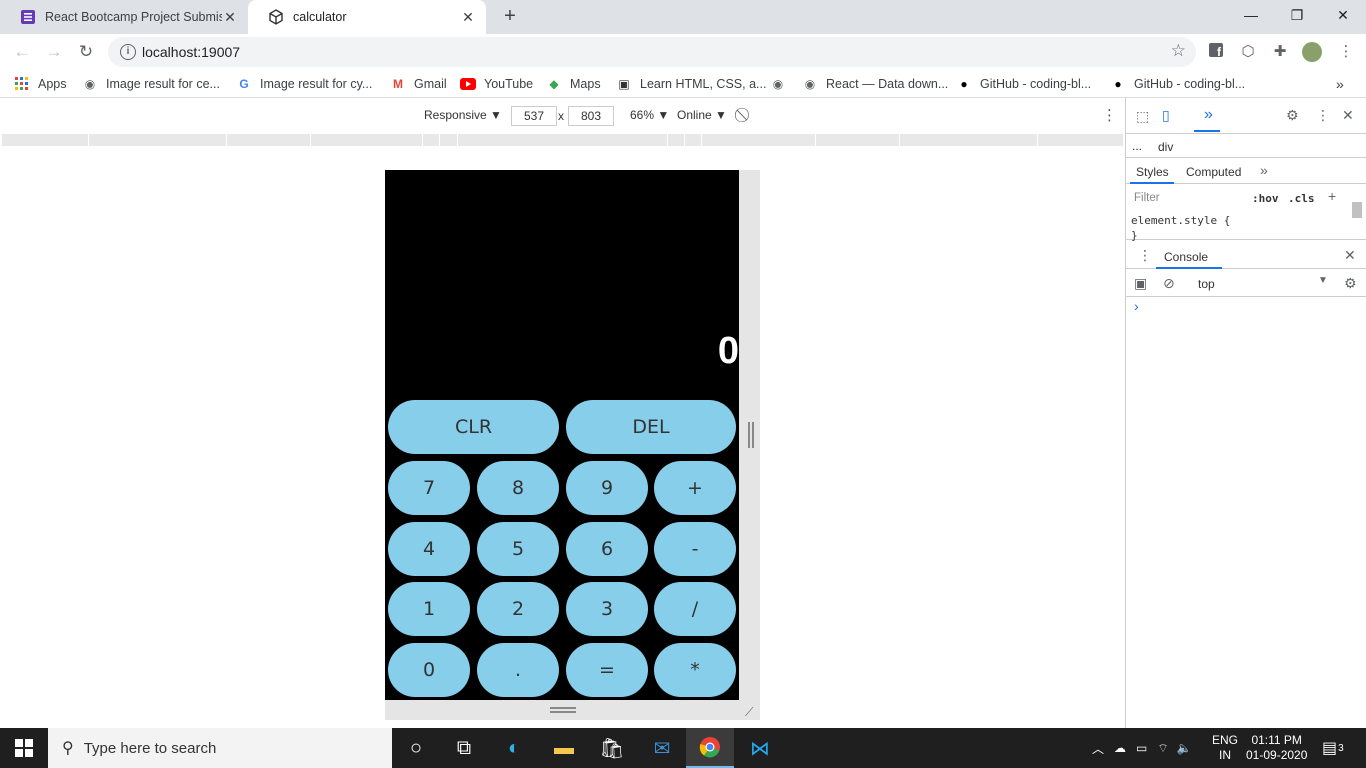 The height and width of the screenshot is (768, 1366). I want to click on digit-2-button: 2, so click(518, 609).